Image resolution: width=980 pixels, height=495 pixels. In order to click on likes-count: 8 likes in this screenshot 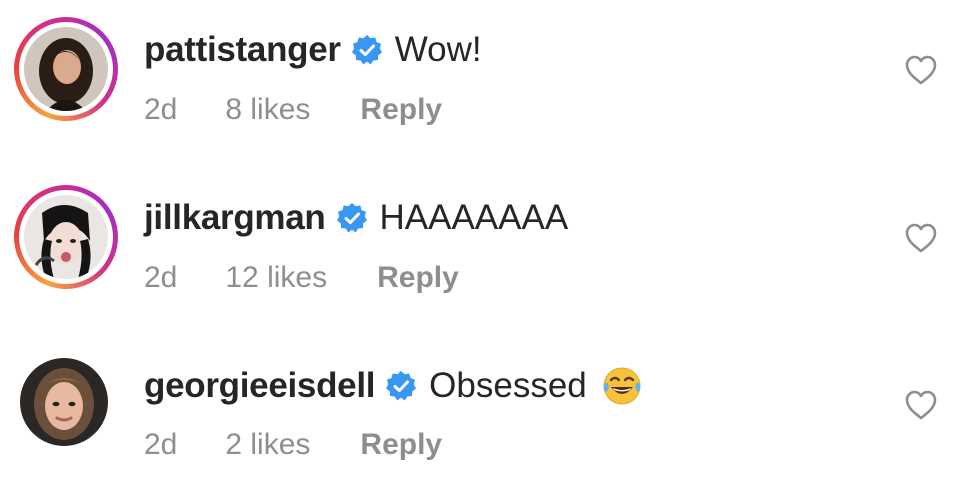, I will do `click(267, 110)`.